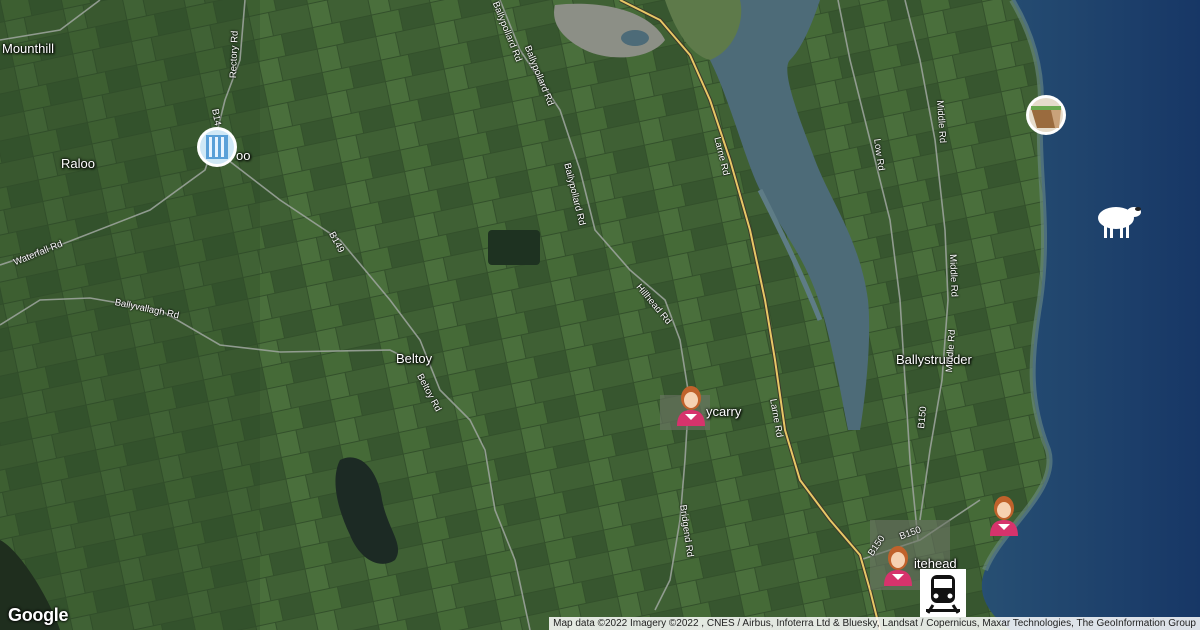 The width and height of the screenshot is (1200, 630). Describe the element at coordinates (1120, 221) in the screenshot. I see `sheep-icon` at that location.